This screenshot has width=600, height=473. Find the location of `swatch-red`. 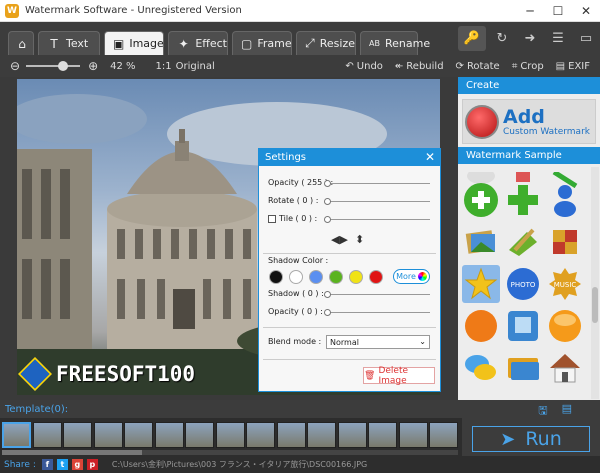

swatch-red is located at coordinates (376, 277).